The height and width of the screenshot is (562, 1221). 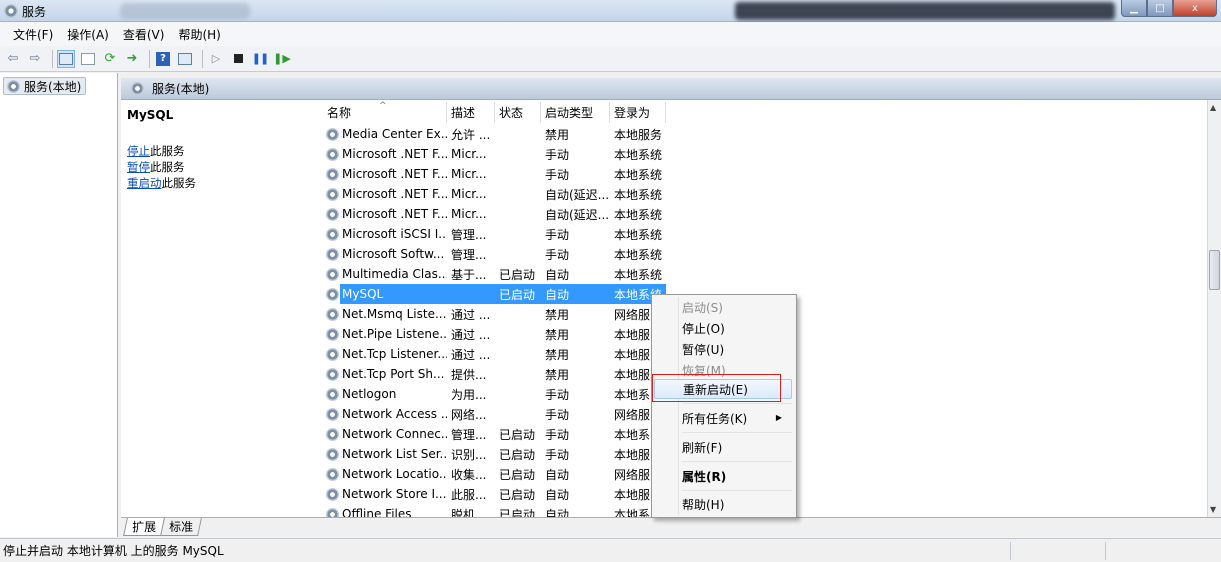 I want to click on start-service-icon: ▷, so click(x=216, y=59).